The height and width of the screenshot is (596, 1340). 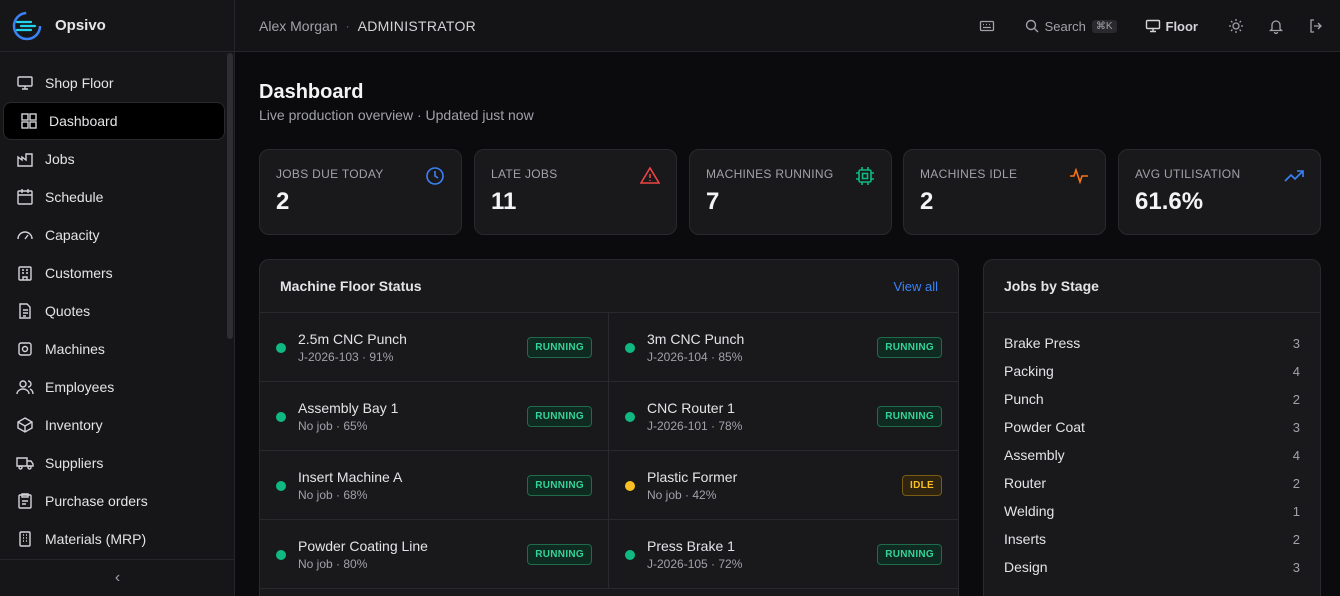 I want to click on sidebar-item-label: Purchase orders, so click(x=96, y=501).